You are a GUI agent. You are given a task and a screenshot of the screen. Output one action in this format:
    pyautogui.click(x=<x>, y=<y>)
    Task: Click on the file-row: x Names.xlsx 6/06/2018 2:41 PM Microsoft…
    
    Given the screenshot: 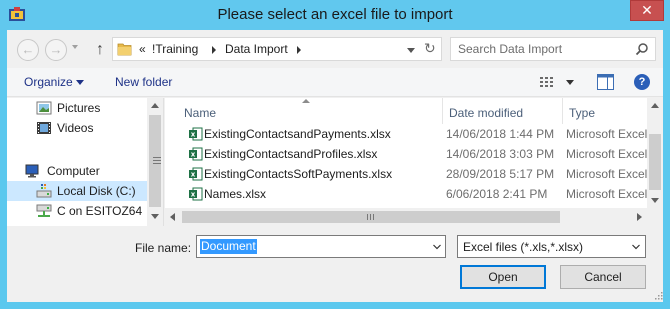 What is the action you would take?
    pyautogui.click(x=414, y=194)
    